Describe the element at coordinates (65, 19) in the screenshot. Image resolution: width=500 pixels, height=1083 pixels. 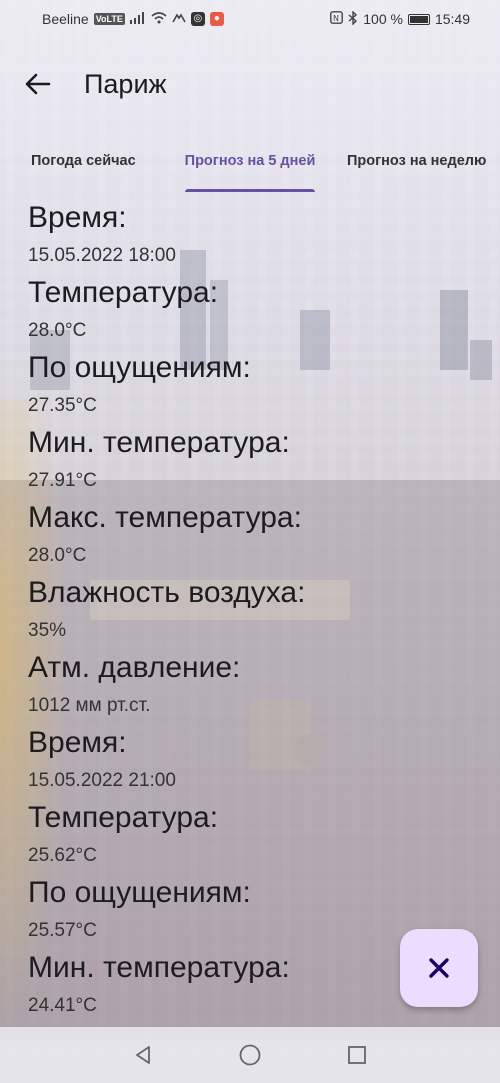
I see `carrier-name: Beeline` at that location.